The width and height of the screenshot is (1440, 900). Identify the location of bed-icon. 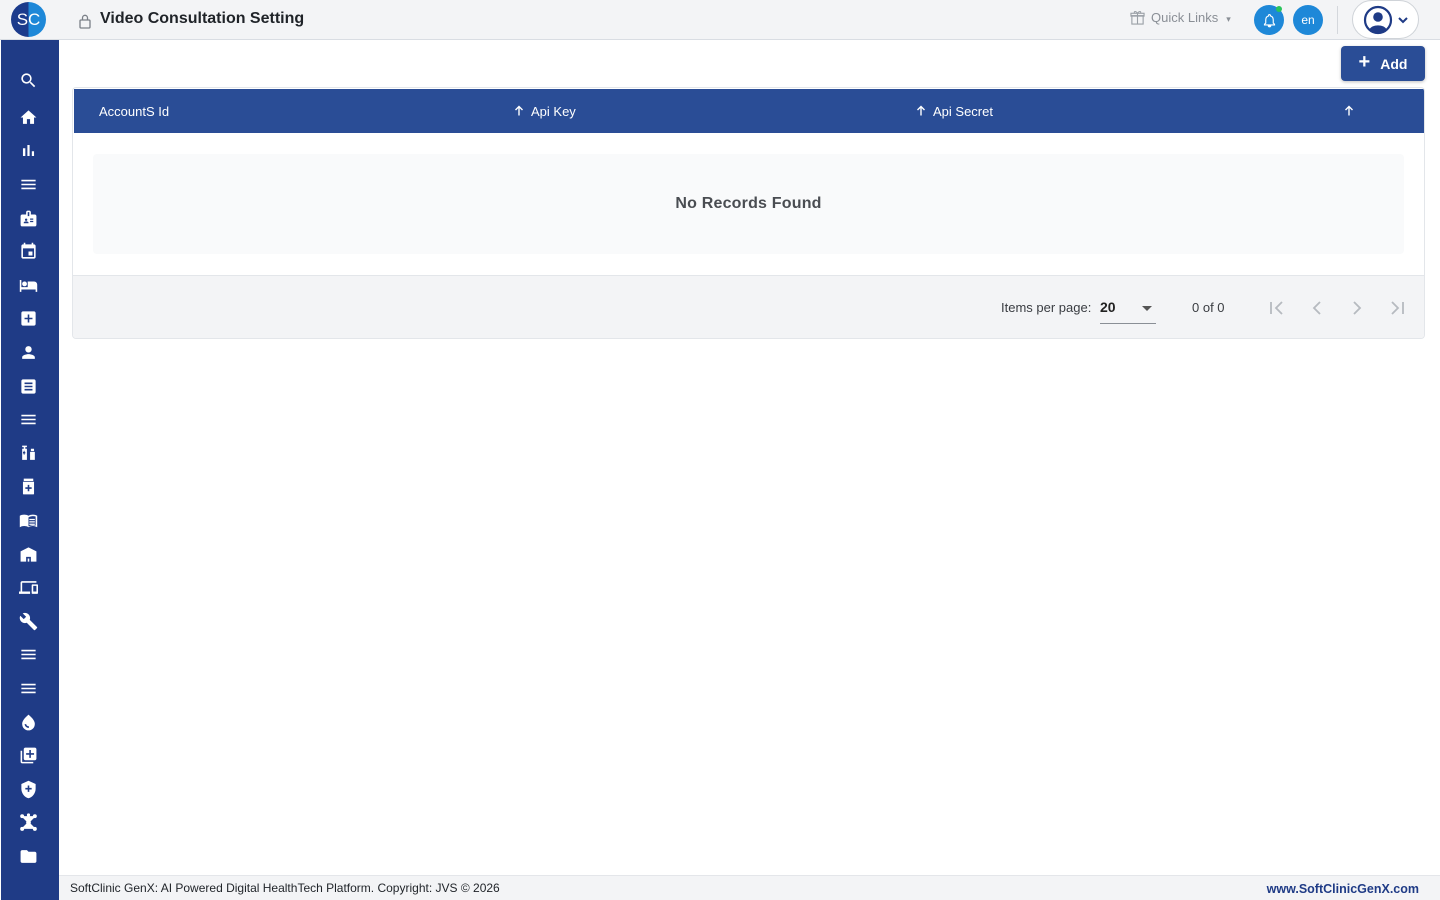
(28, 285).